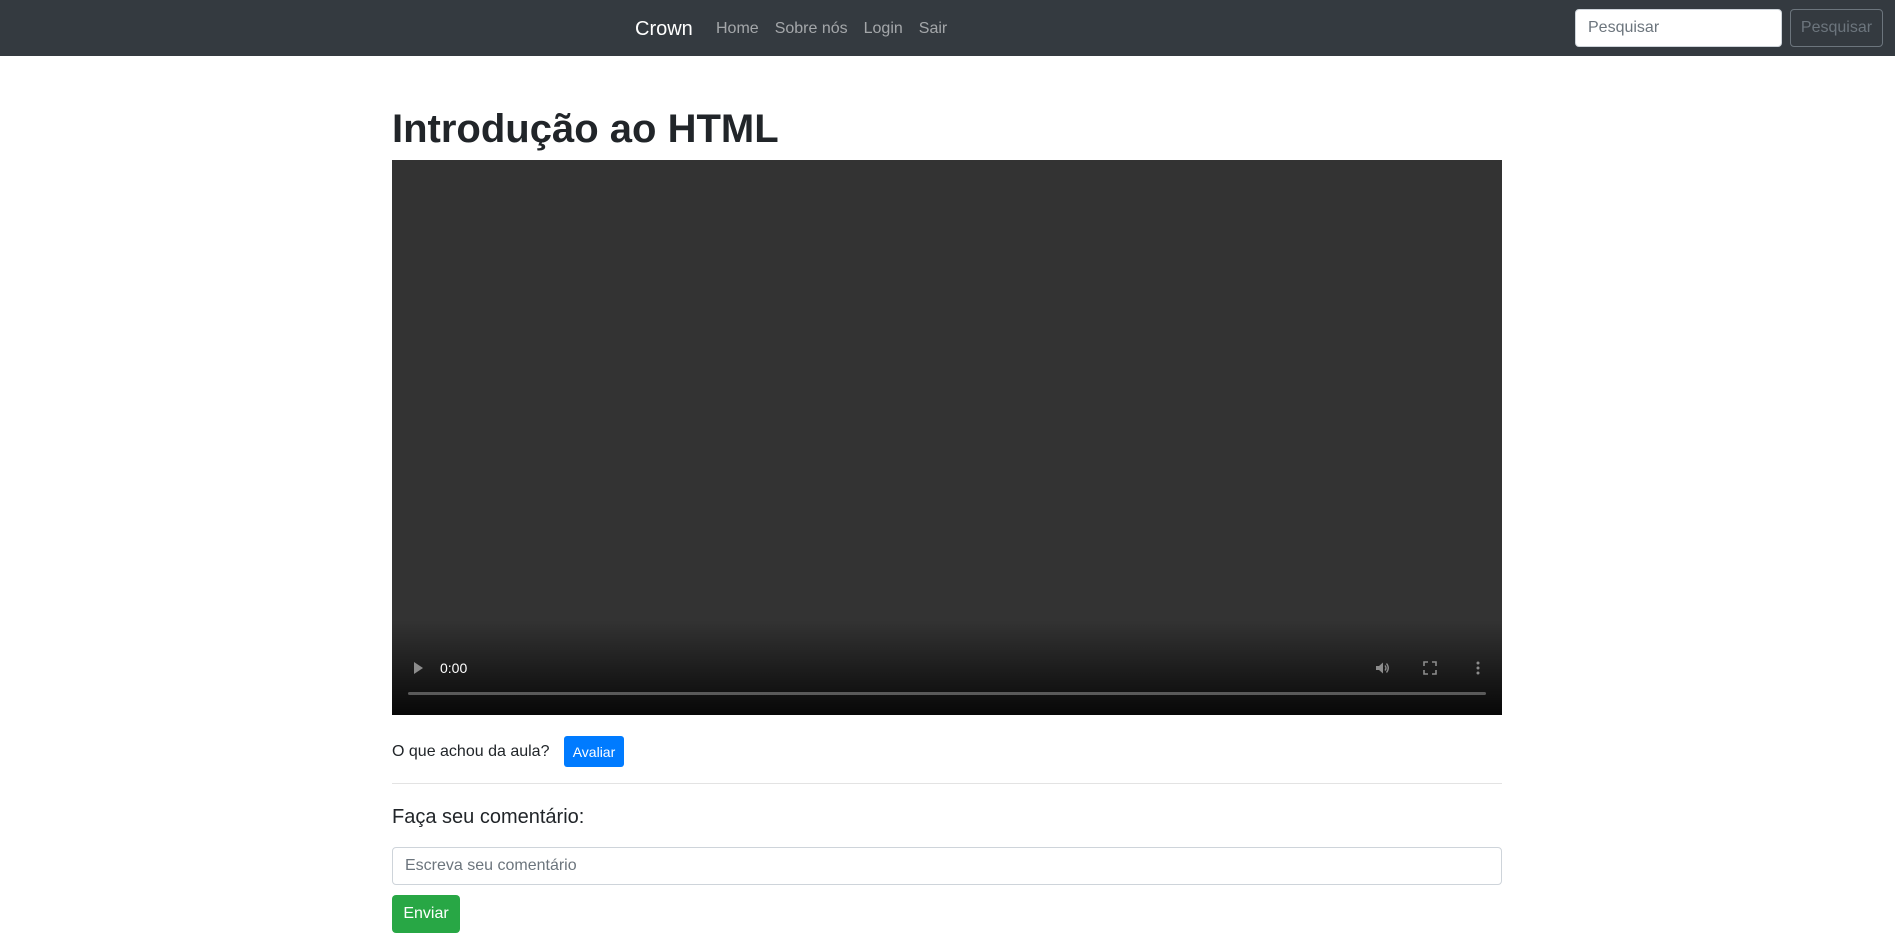 Image resolution: width=1895 pixels, height=935 pixels. What do you see at coordinates (471, 751) in the screenshot?
I see `rating-question: O que achou da aula?` at bounding box center [471, 751].